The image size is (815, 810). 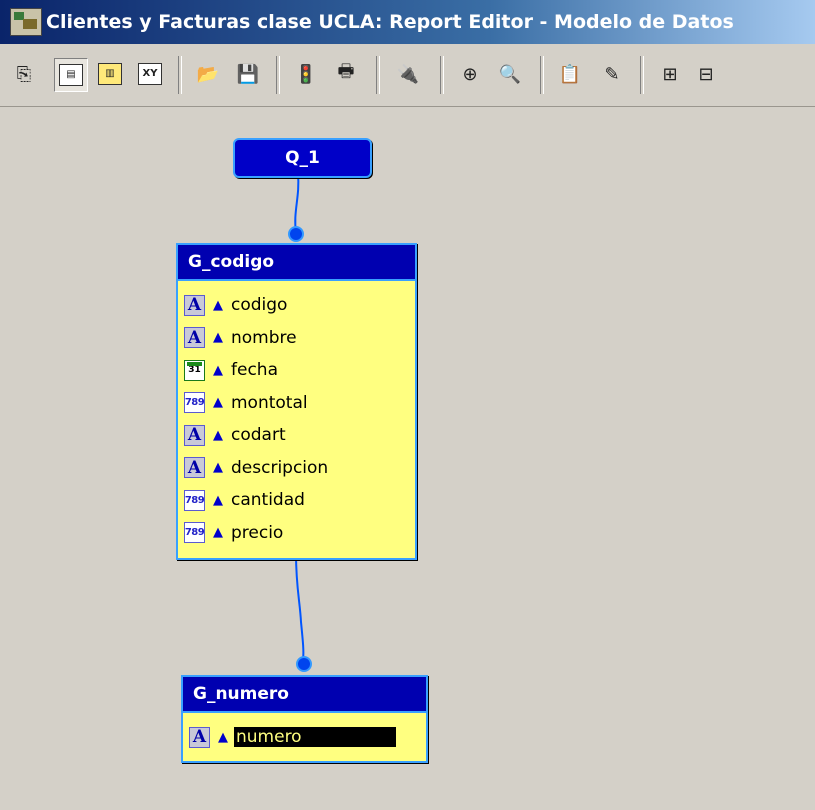 I want to click on expand-button: ⊞, so click(x=670, y=74).